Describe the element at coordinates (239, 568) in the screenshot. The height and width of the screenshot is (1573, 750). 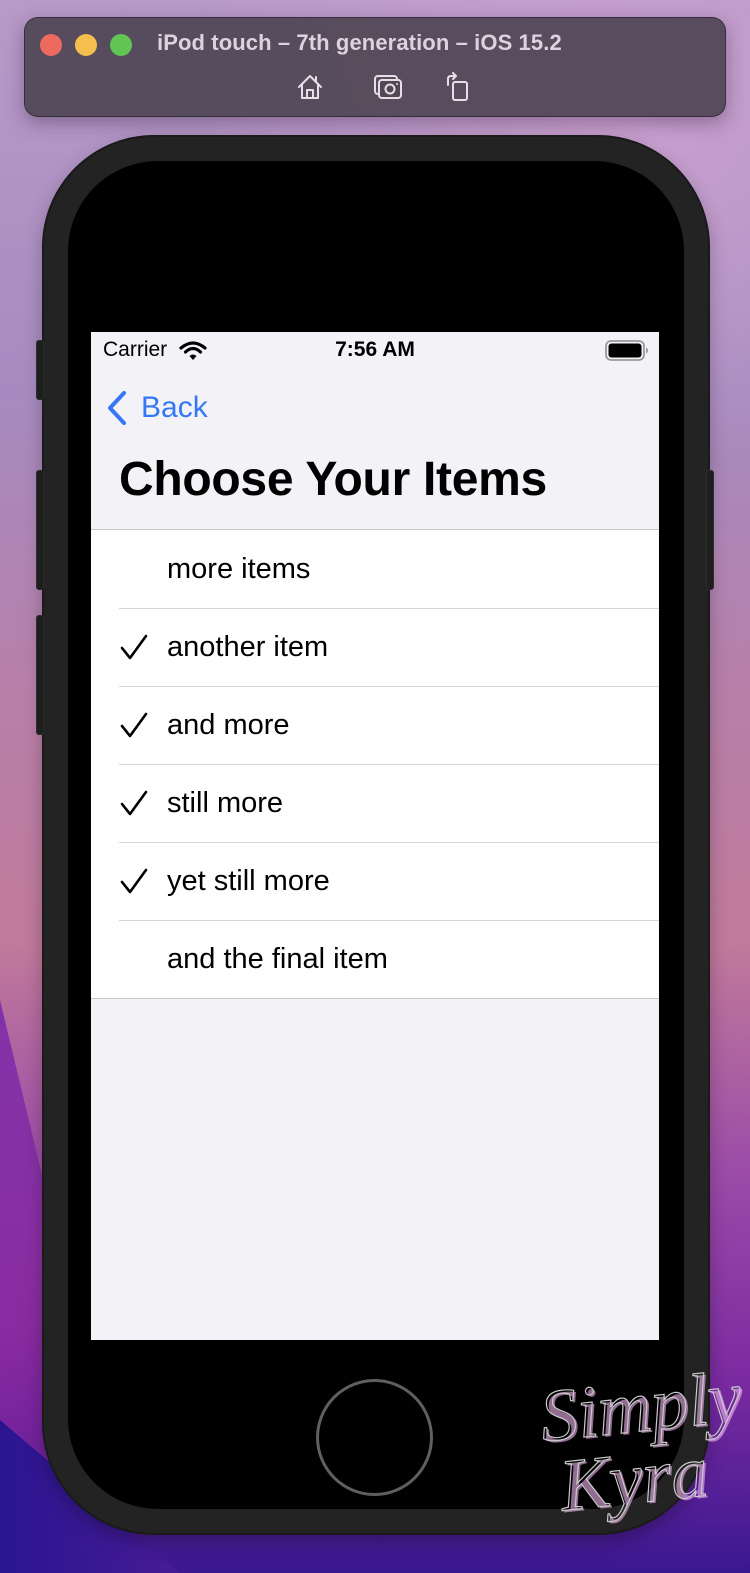
I see `list-item-label: more items` at that location.